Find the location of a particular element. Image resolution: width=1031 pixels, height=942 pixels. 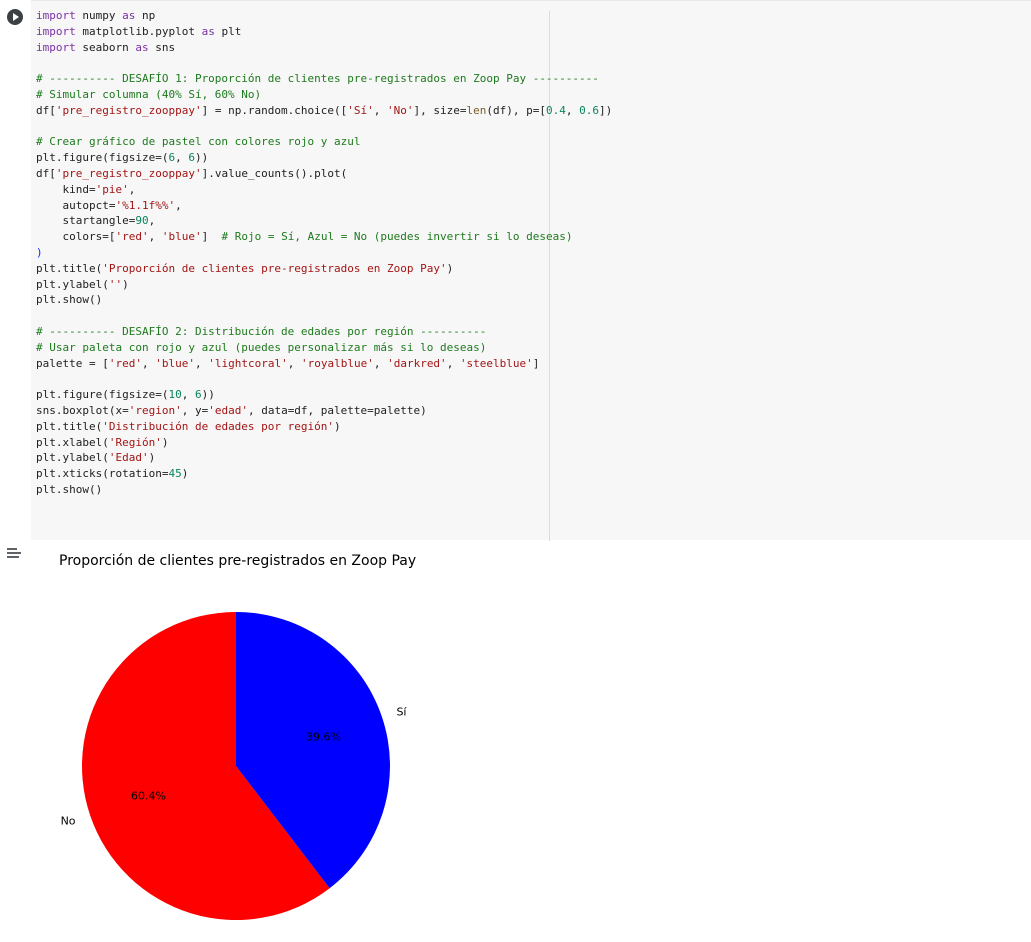

code-line: ) is located at coordinates (39, 252).